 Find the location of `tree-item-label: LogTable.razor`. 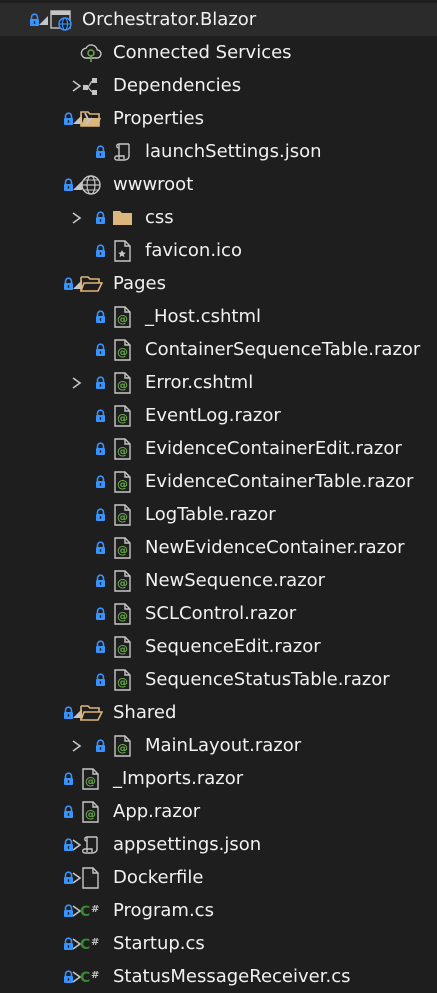

tree-item-label: LogTable.razor is located at coordinates (210, 514).